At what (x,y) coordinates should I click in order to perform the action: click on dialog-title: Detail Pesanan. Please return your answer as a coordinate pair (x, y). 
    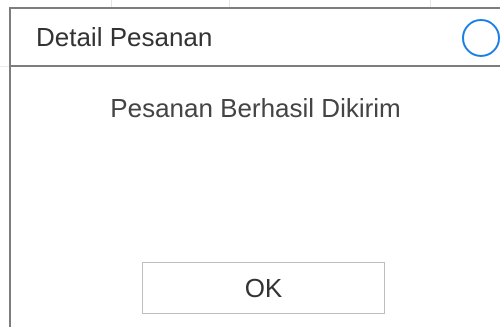
    Looking at the image, I should click on (124, 37).